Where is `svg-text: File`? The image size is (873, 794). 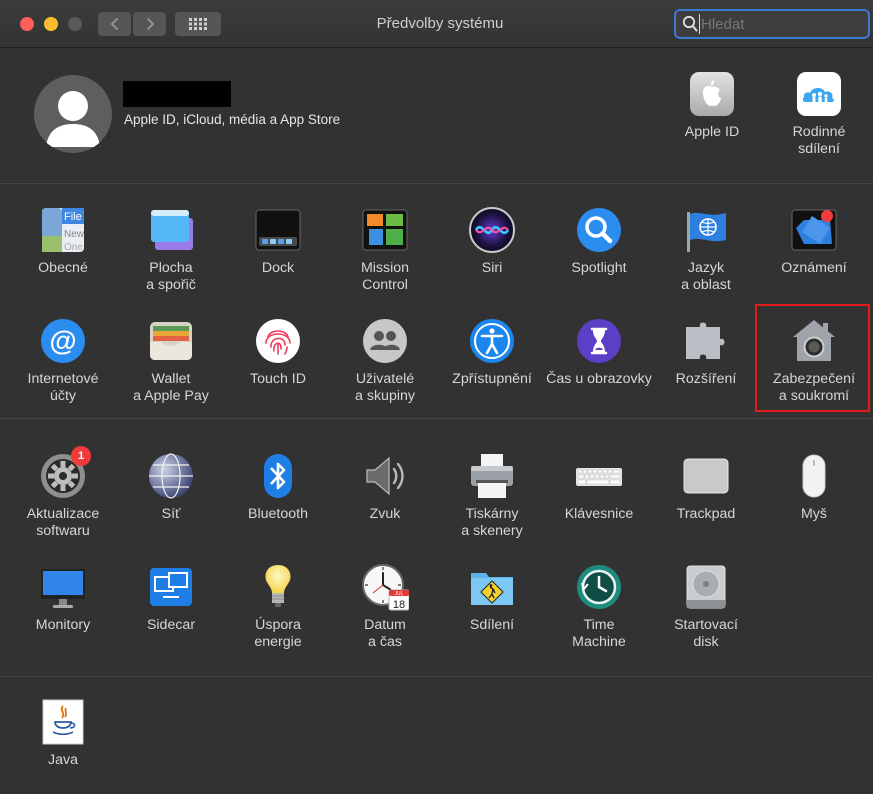
svg-text: File is located at coordinates (73, 217).